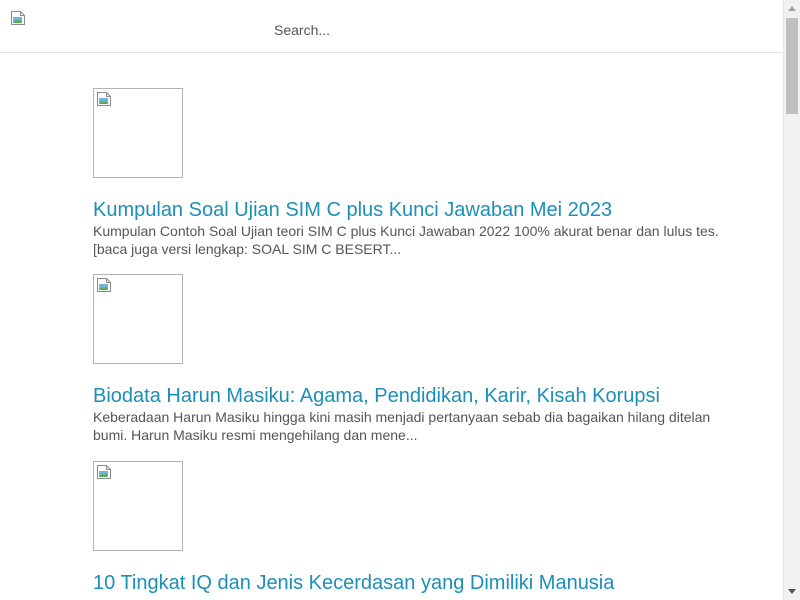 The height and width of the screenshot is (600, 800). Describe the element at coordinates (391, 30) in the screenshot. I see `search-input` at that location.